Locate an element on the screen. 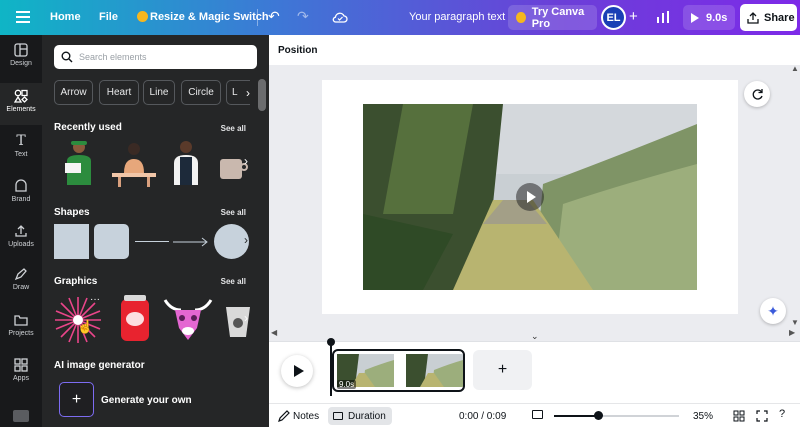 This screenshot has height=427, width=800. shapes-next-button: › is located at coordinates (246, 241).